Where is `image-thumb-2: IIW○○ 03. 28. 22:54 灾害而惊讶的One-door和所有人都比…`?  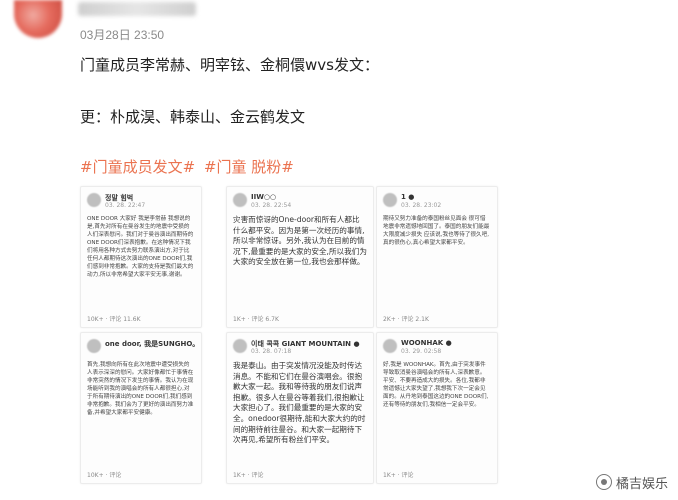 image-thumb-2: IIW○○ 03. 28. 22:54 灾害而惊讶的One-door和所有人都比… is located at coordinates (300, 257).